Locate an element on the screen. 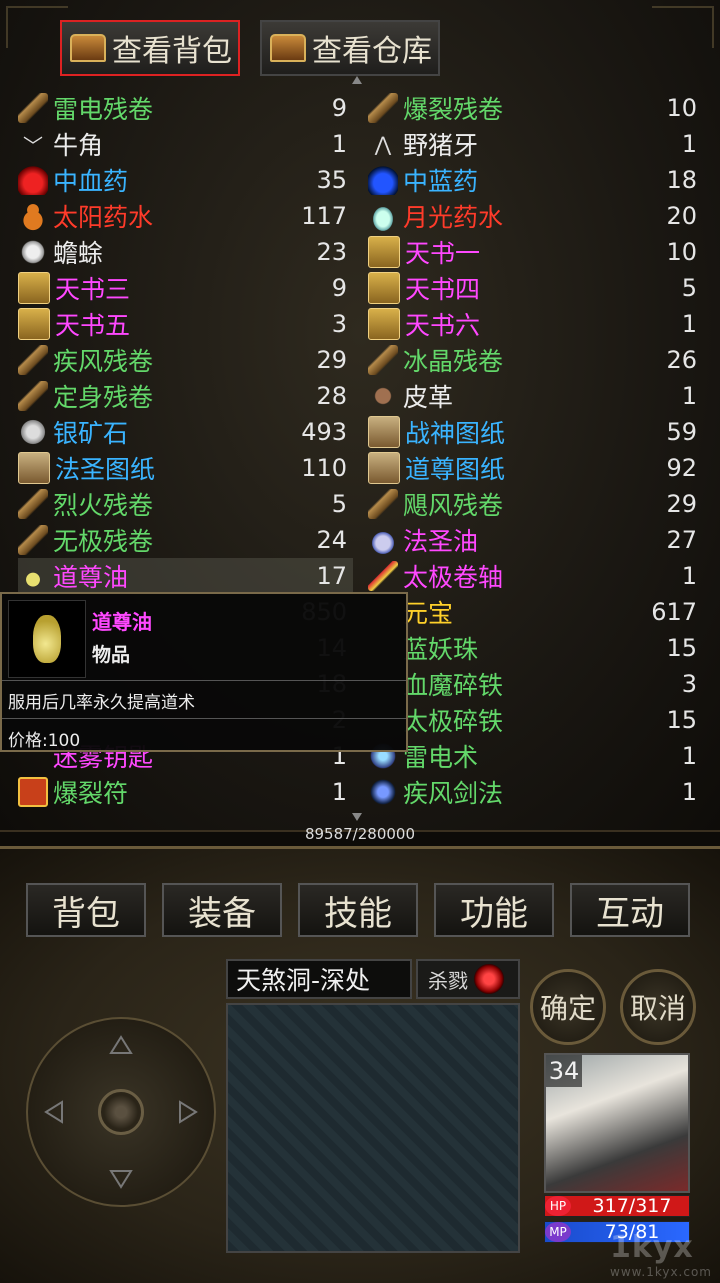 The image size is (720, 1283). scroll-up-arrow-icon is located at coordinates (357, 80).